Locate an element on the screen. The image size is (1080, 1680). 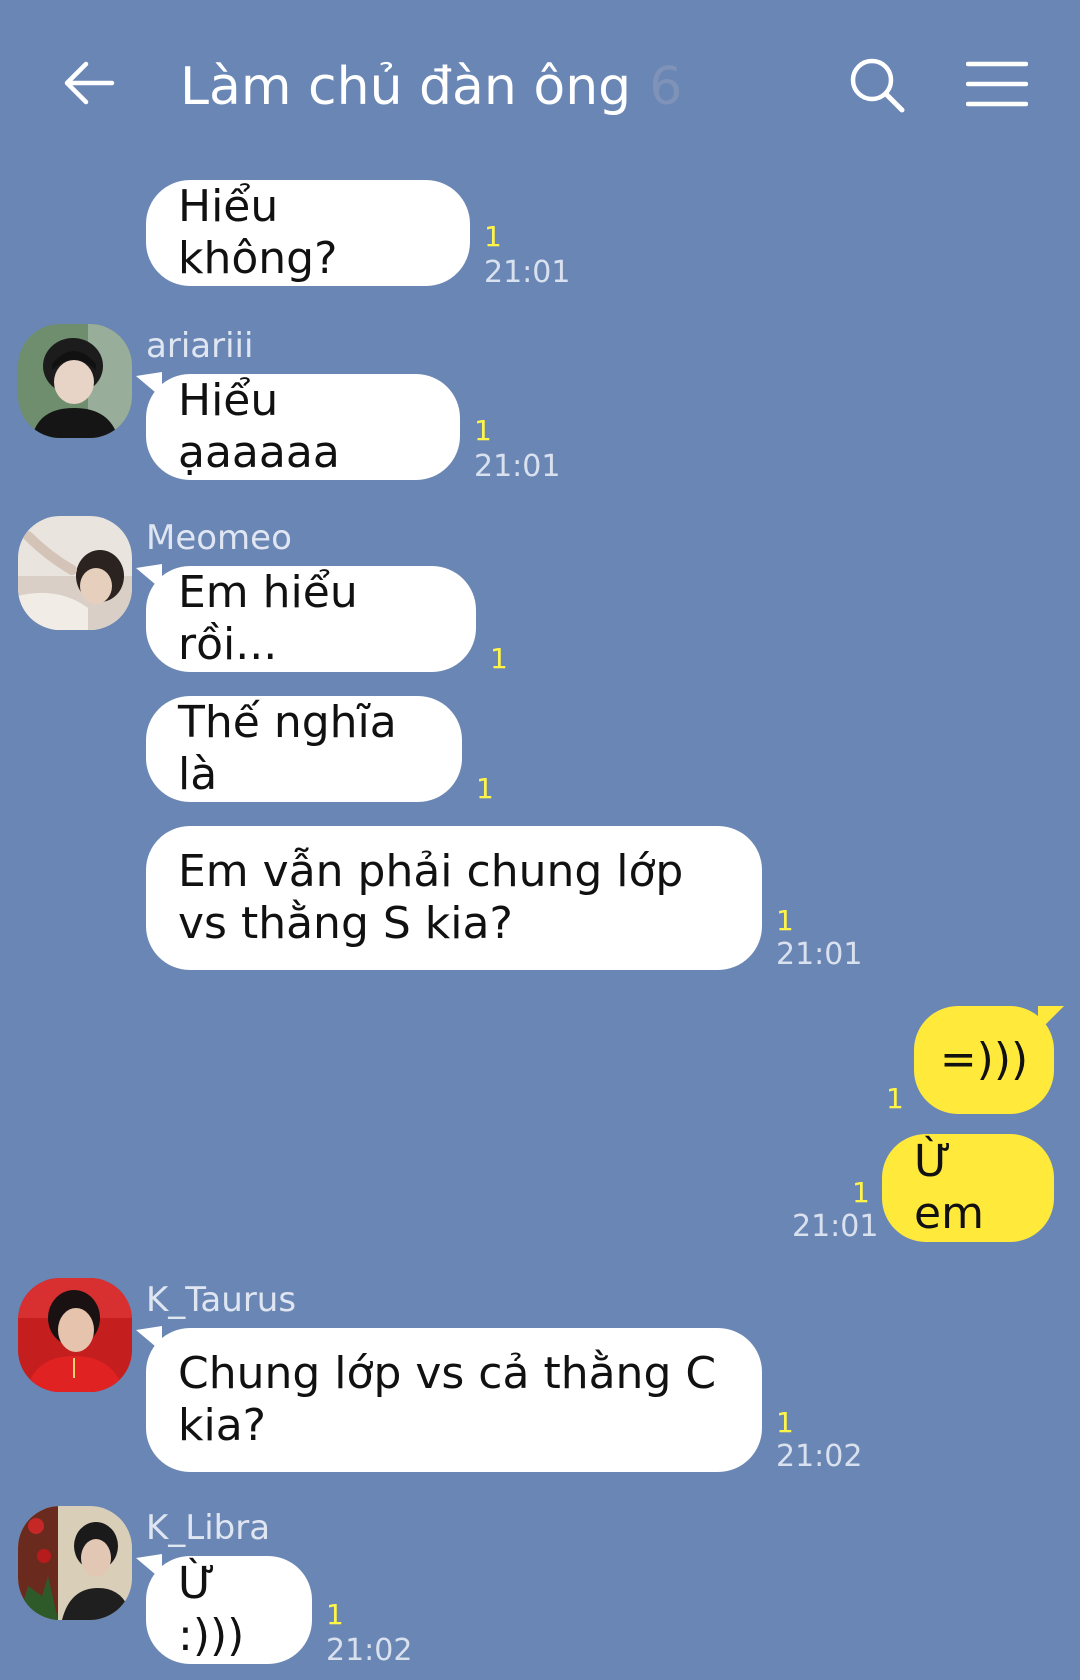
message-bubble: Chung lớp vs cả thằng C kia? is located at coordinates (454, 1400).